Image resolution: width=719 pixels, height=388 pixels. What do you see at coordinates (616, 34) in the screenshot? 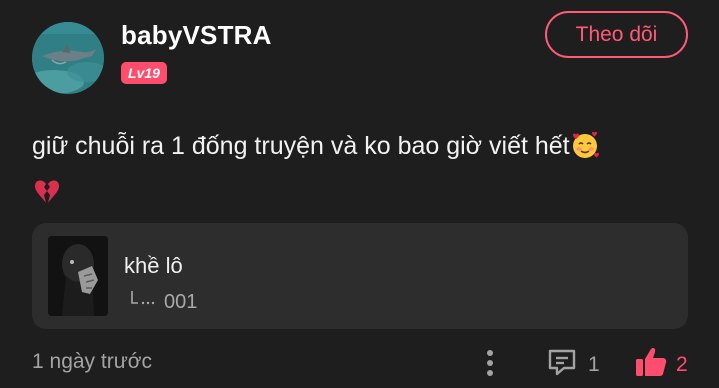
I see `follow-button: Theo dõi` at bounding box center [616, 34].